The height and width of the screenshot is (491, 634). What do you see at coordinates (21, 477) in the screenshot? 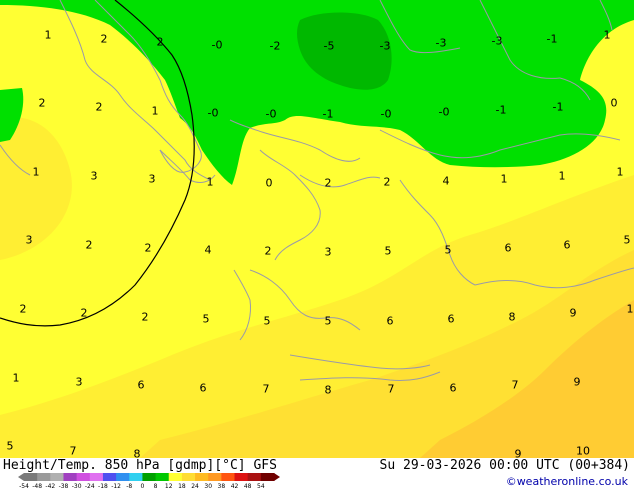
I see `scale-arrow-left` at bounding box center [21, 477].